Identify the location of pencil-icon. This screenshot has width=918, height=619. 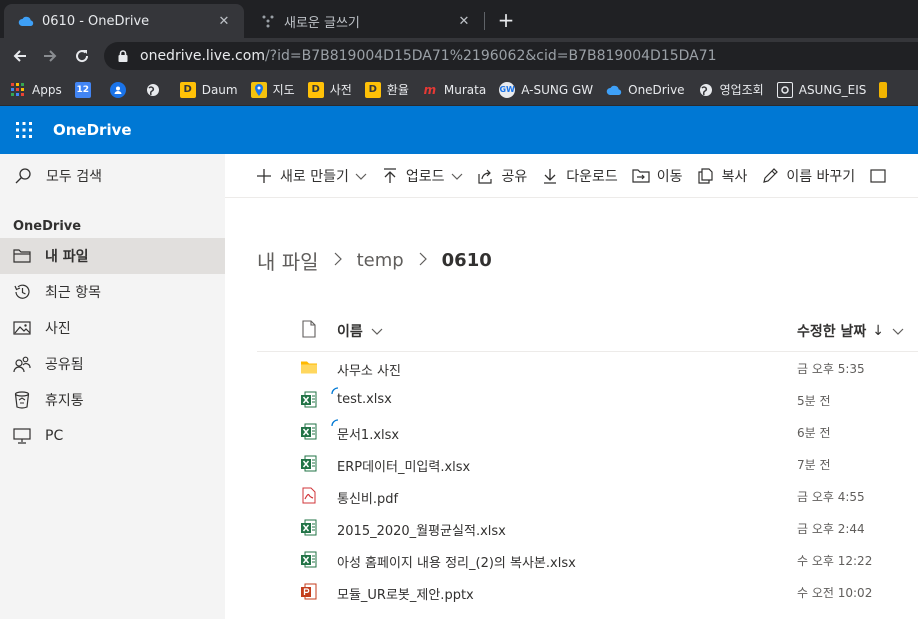
(770, 176).